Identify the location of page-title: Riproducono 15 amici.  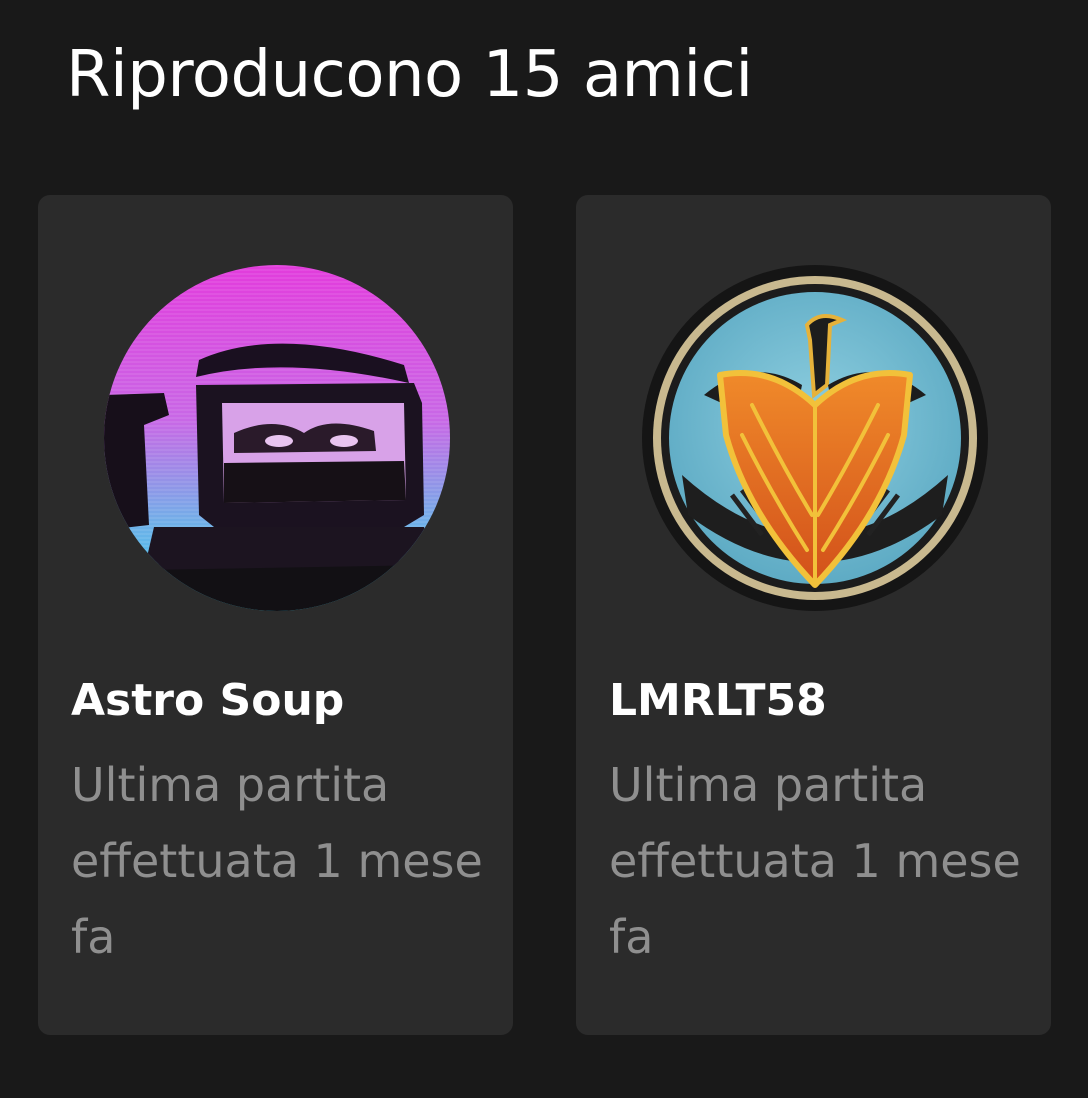
(409, 75).